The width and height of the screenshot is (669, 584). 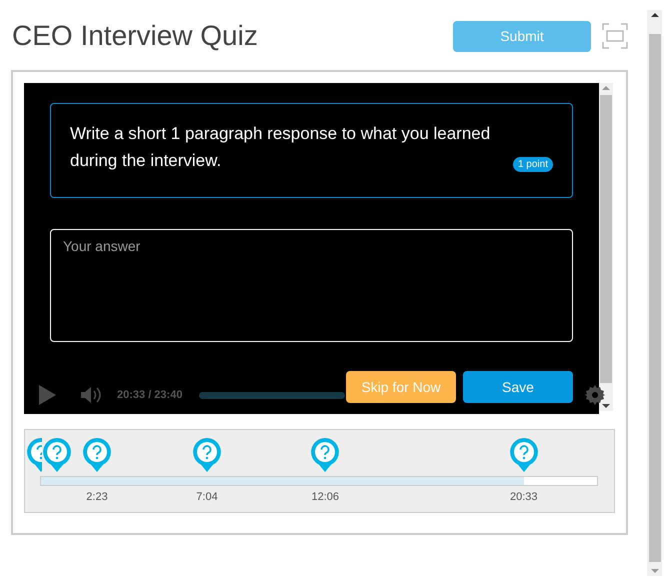 What do you see at coordinates (518, 387) in the screenshot?
I see `save-button: Save` at bounding box center [518, 387].